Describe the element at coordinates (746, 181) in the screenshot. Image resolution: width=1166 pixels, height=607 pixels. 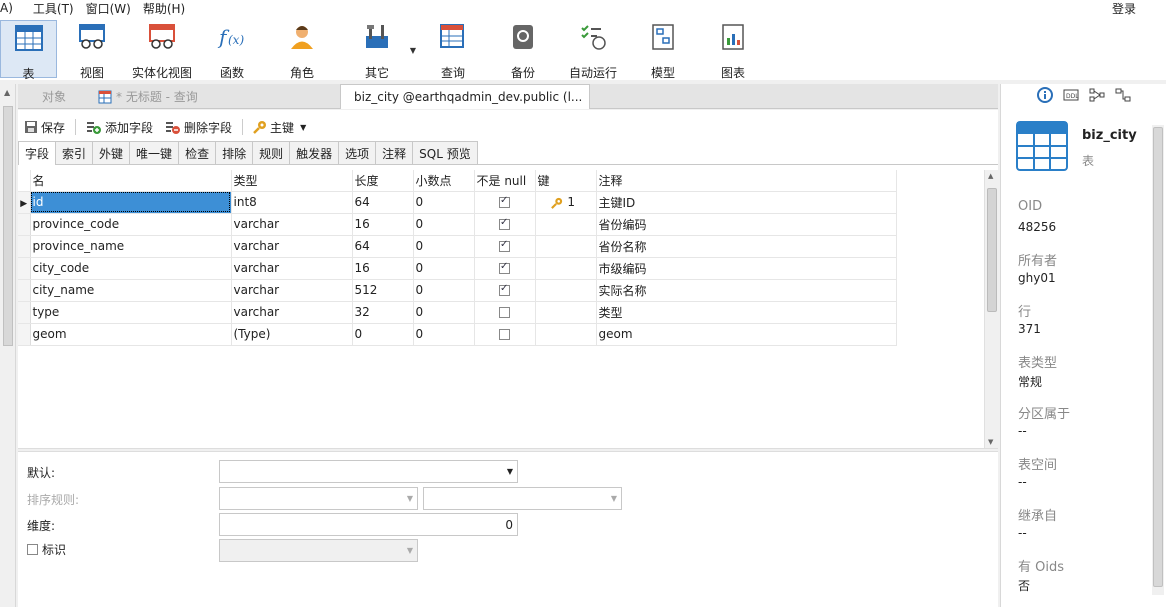
I see `column-header-comment: 注释` at that location.